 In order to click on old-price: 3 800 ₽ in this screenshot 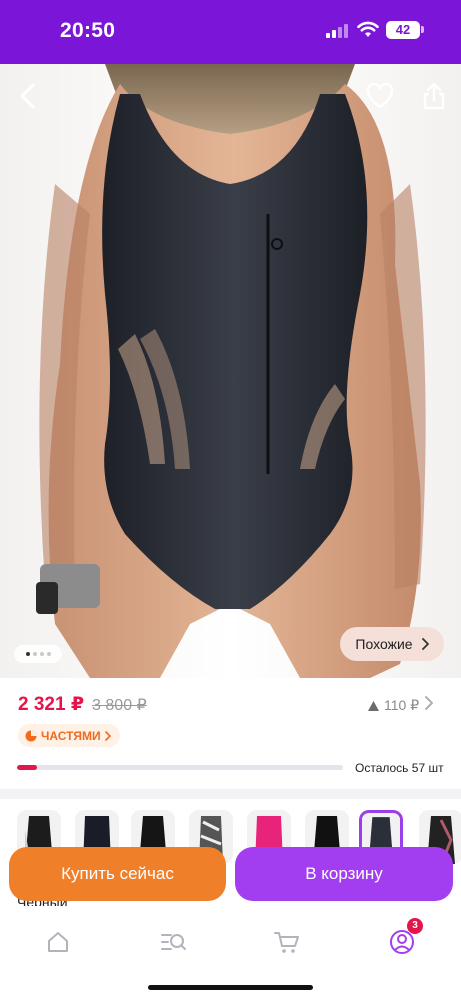, I will do `click(119, 705)`.